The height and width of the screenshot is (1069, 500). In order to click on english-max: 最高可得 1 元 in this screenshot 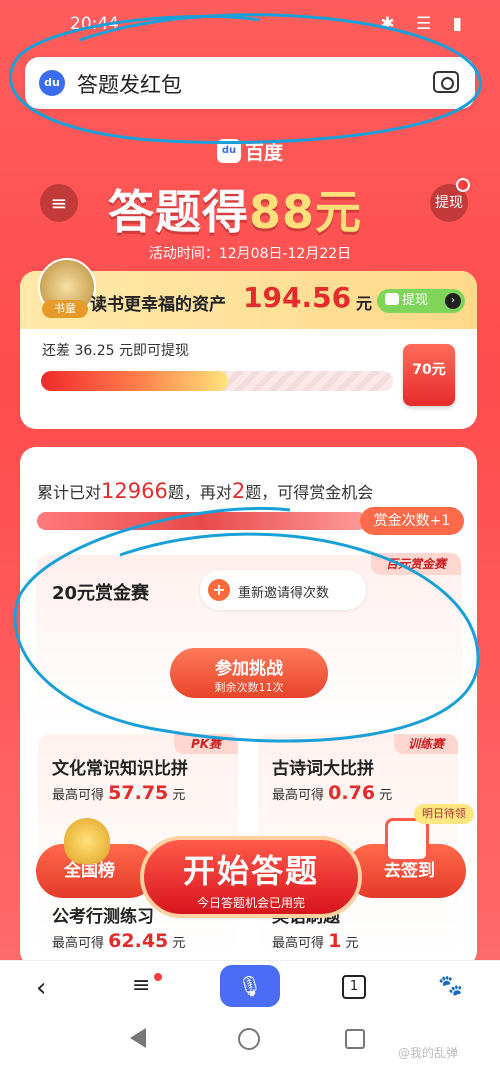, I will do `click(315, 941)`.